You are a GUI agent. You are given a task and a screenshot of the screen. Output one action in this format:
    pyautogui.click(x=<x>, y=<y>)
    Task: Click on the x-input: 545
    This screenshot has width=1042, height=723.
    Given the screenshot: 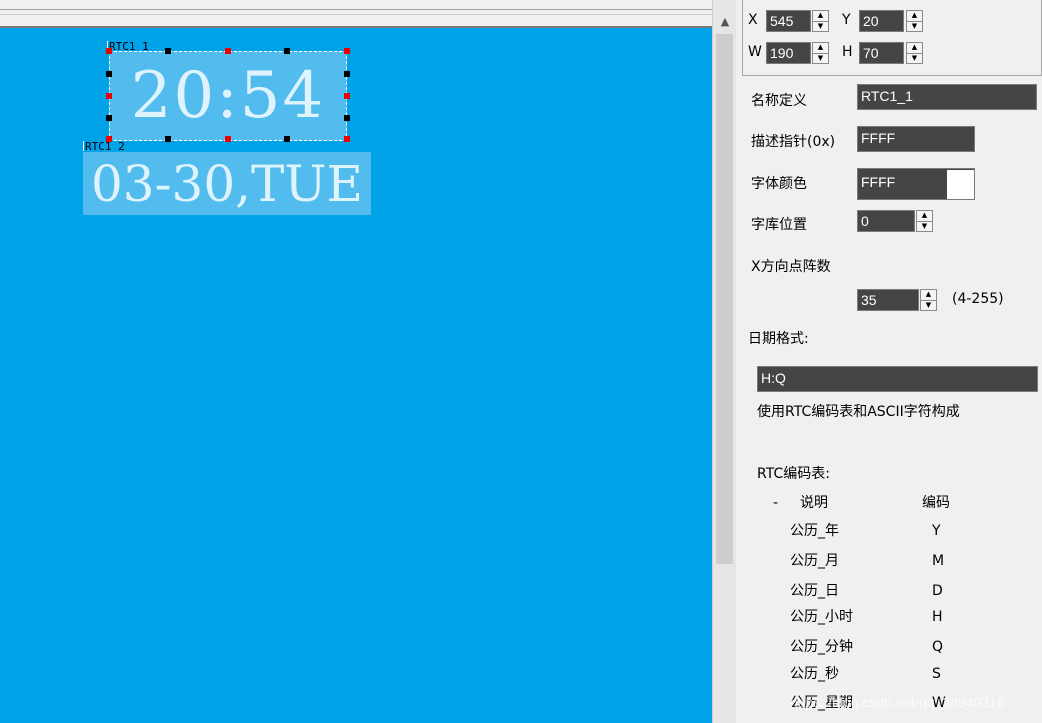 What is the action you would take?
    pyautogui.click(x=788, y=21)
    